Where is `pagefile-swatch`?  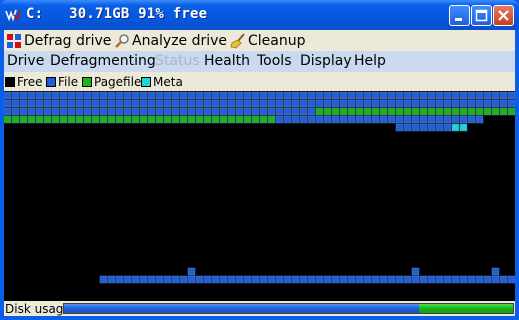 pagefile-swatch is located at coordinates (87, 82).